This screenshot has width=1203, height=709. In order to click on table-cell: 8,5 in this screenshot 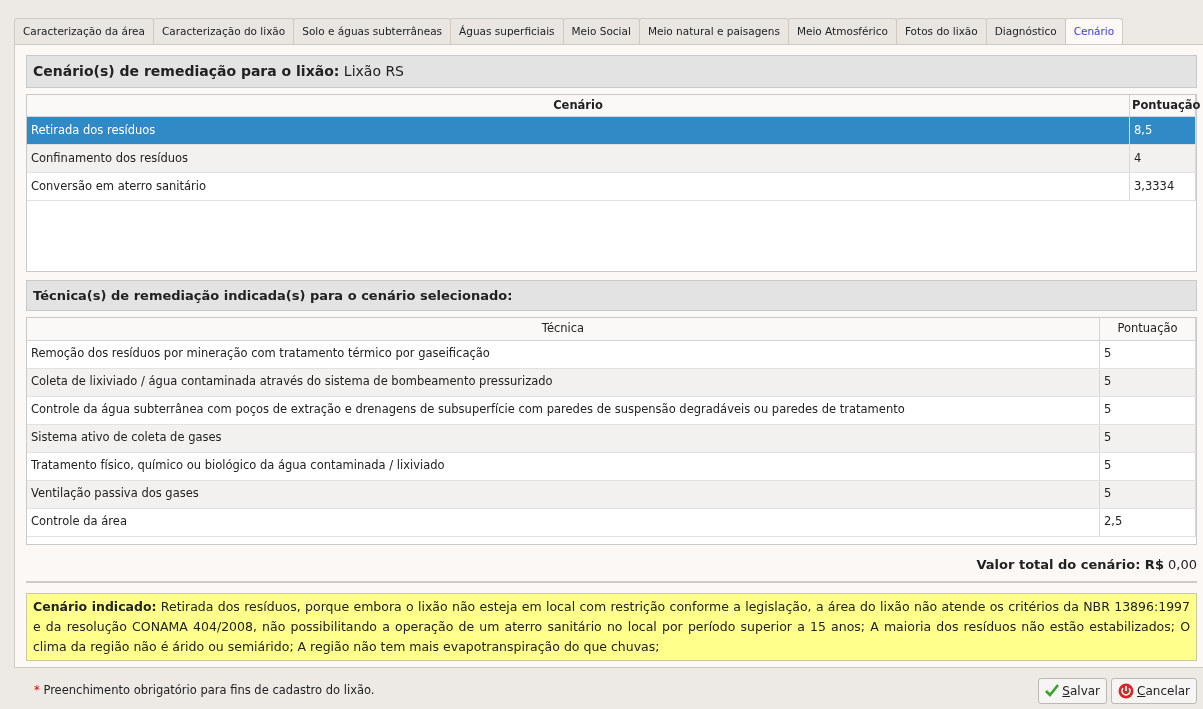, I will do `click(1162, 130)`.